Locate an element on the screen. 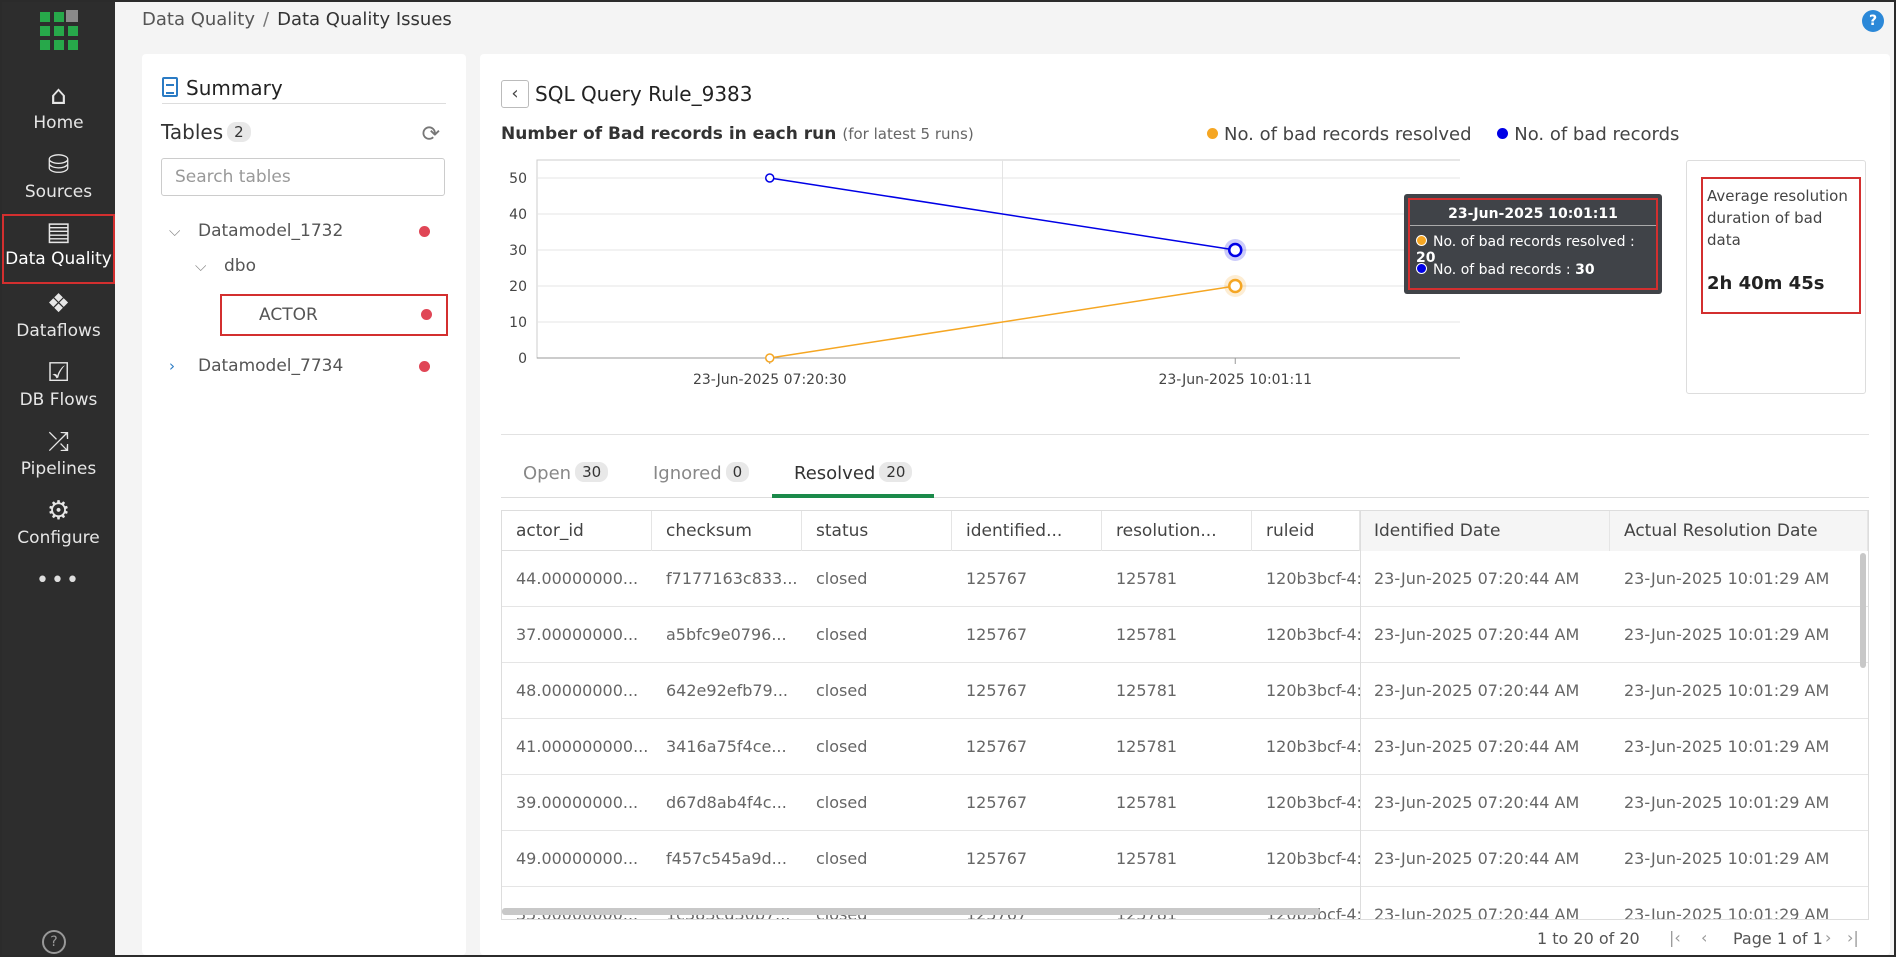  tab-open: Open 30 is located at coordinates (565, 477).